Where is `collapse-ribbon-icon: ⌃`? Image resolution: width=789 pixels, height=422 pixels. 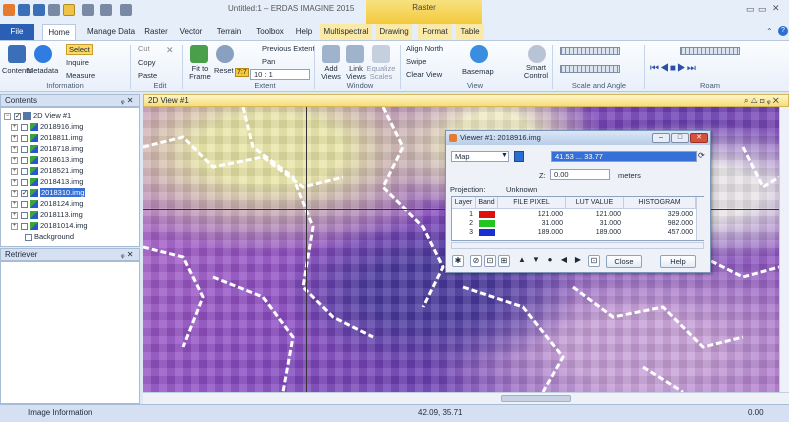
collapse-ribbon-icon: ⌃ is located at coordinates (769, 31).